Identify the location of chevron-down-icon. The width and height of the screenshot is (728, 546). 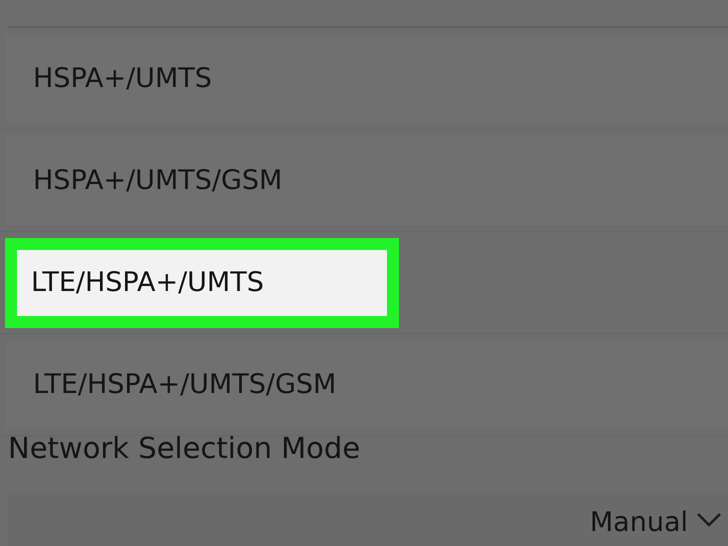
(709, 520).